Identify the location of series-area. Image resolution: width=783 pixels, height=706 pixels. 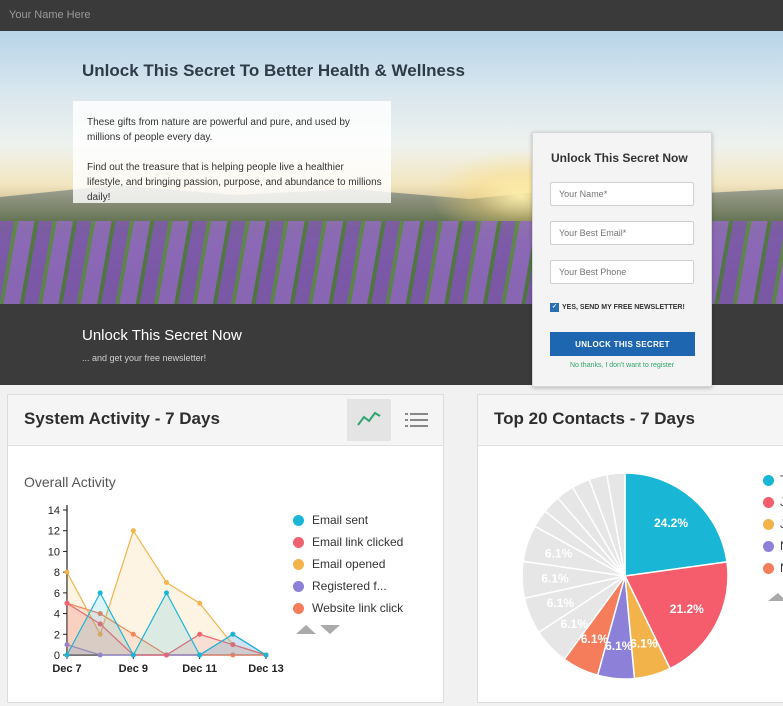
(166, 623).